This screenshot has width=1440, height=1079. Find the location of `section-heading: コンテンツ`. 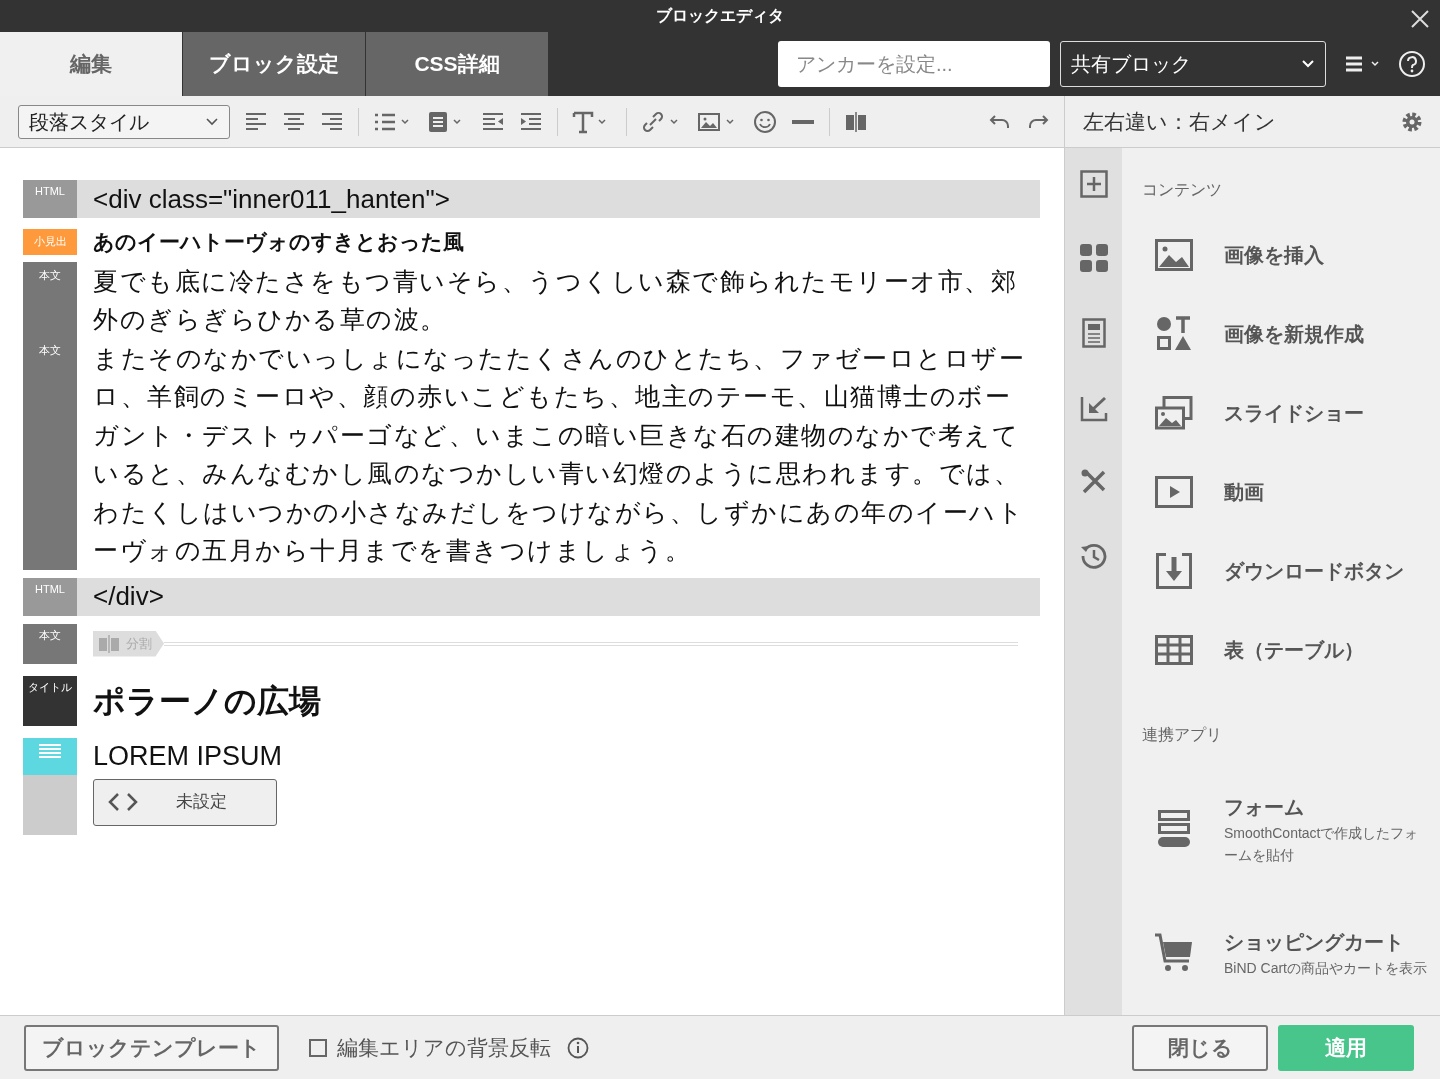

section-heading: コンテンツ is located at coordinates (1182, 190).